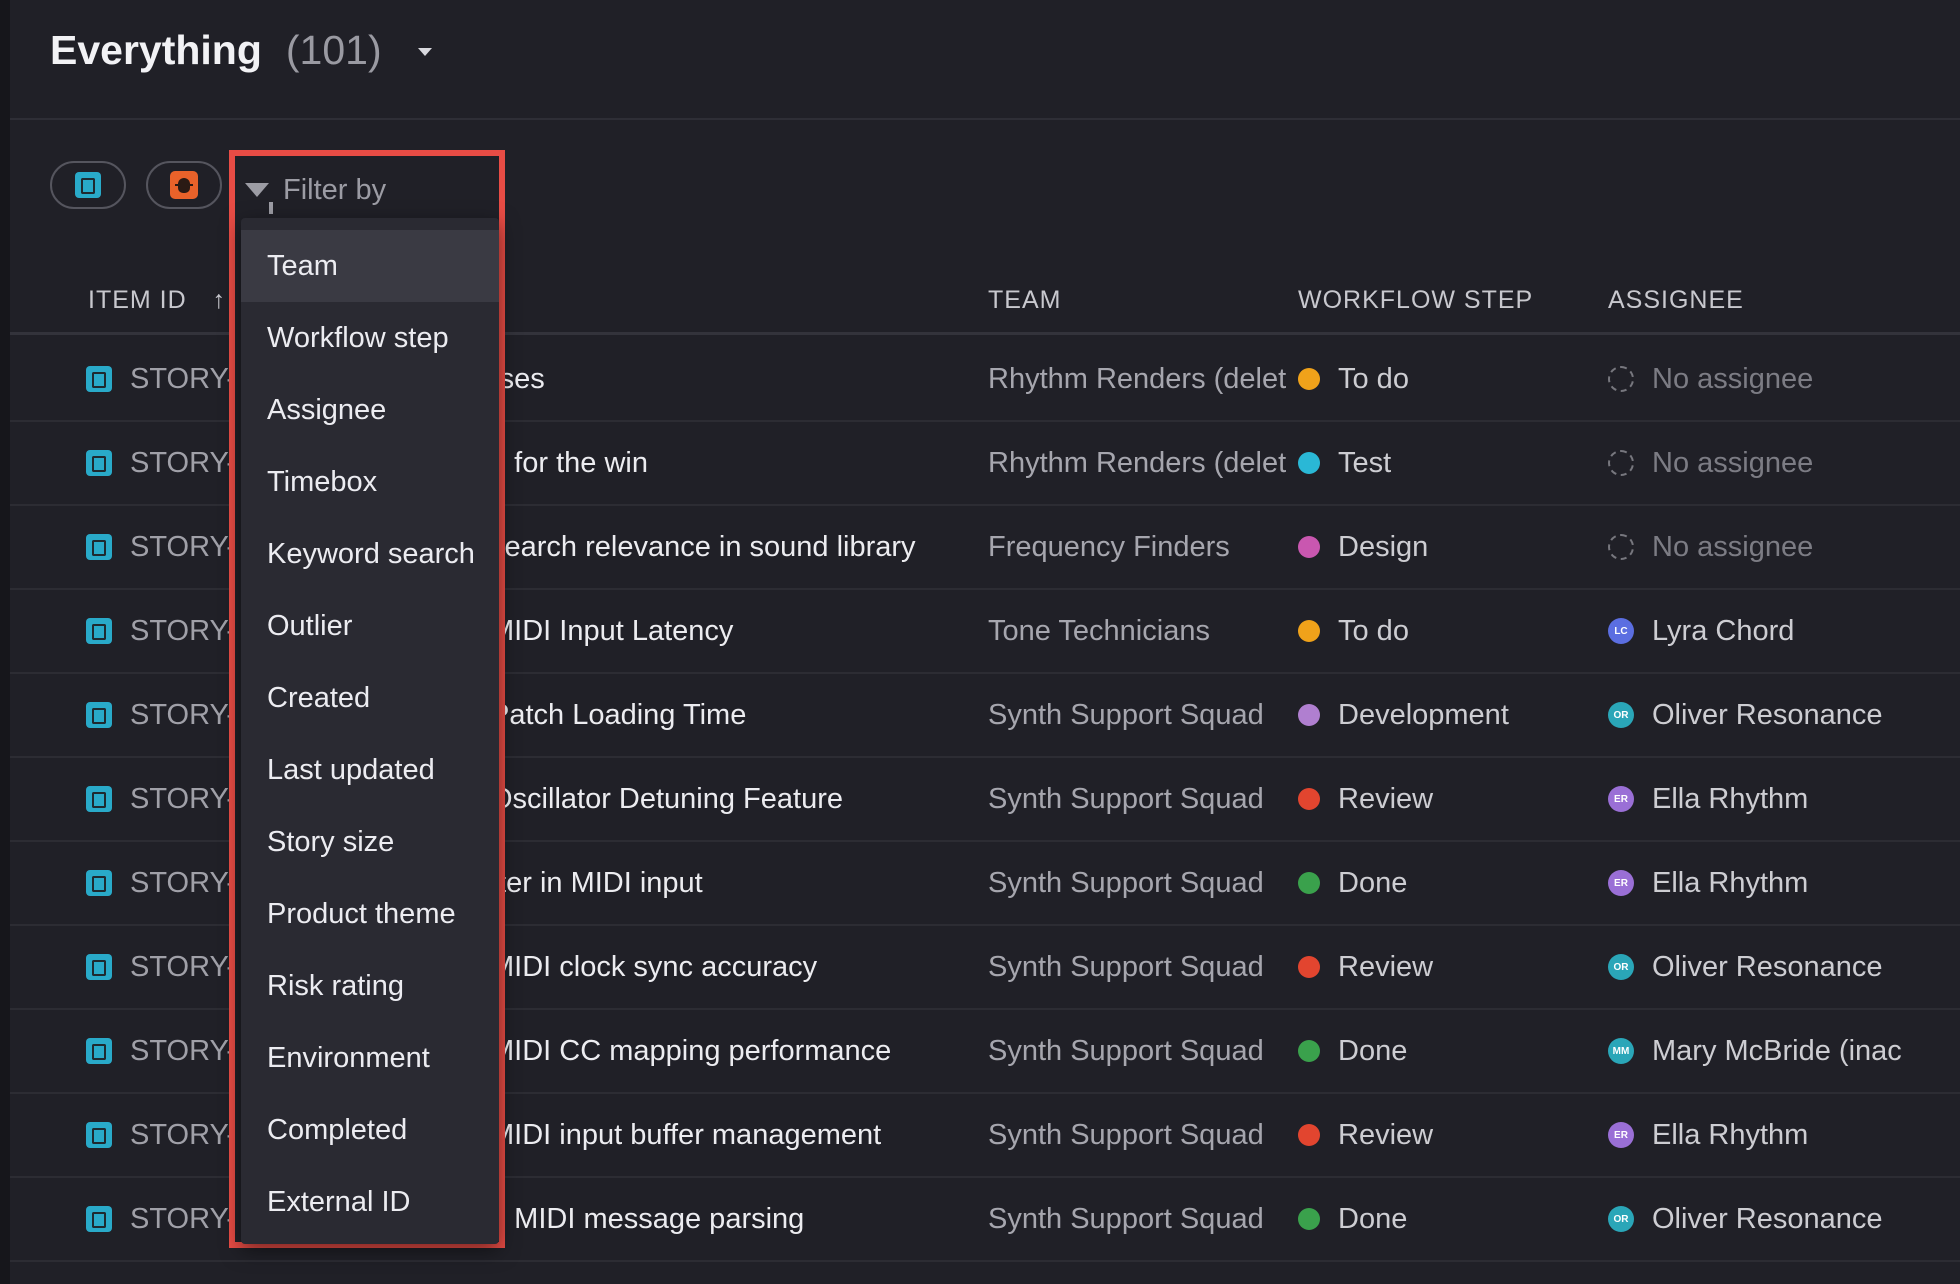  Describe the element at coordinates (333, 49) in the screenshot. I see `item-count: (101)` at that location.